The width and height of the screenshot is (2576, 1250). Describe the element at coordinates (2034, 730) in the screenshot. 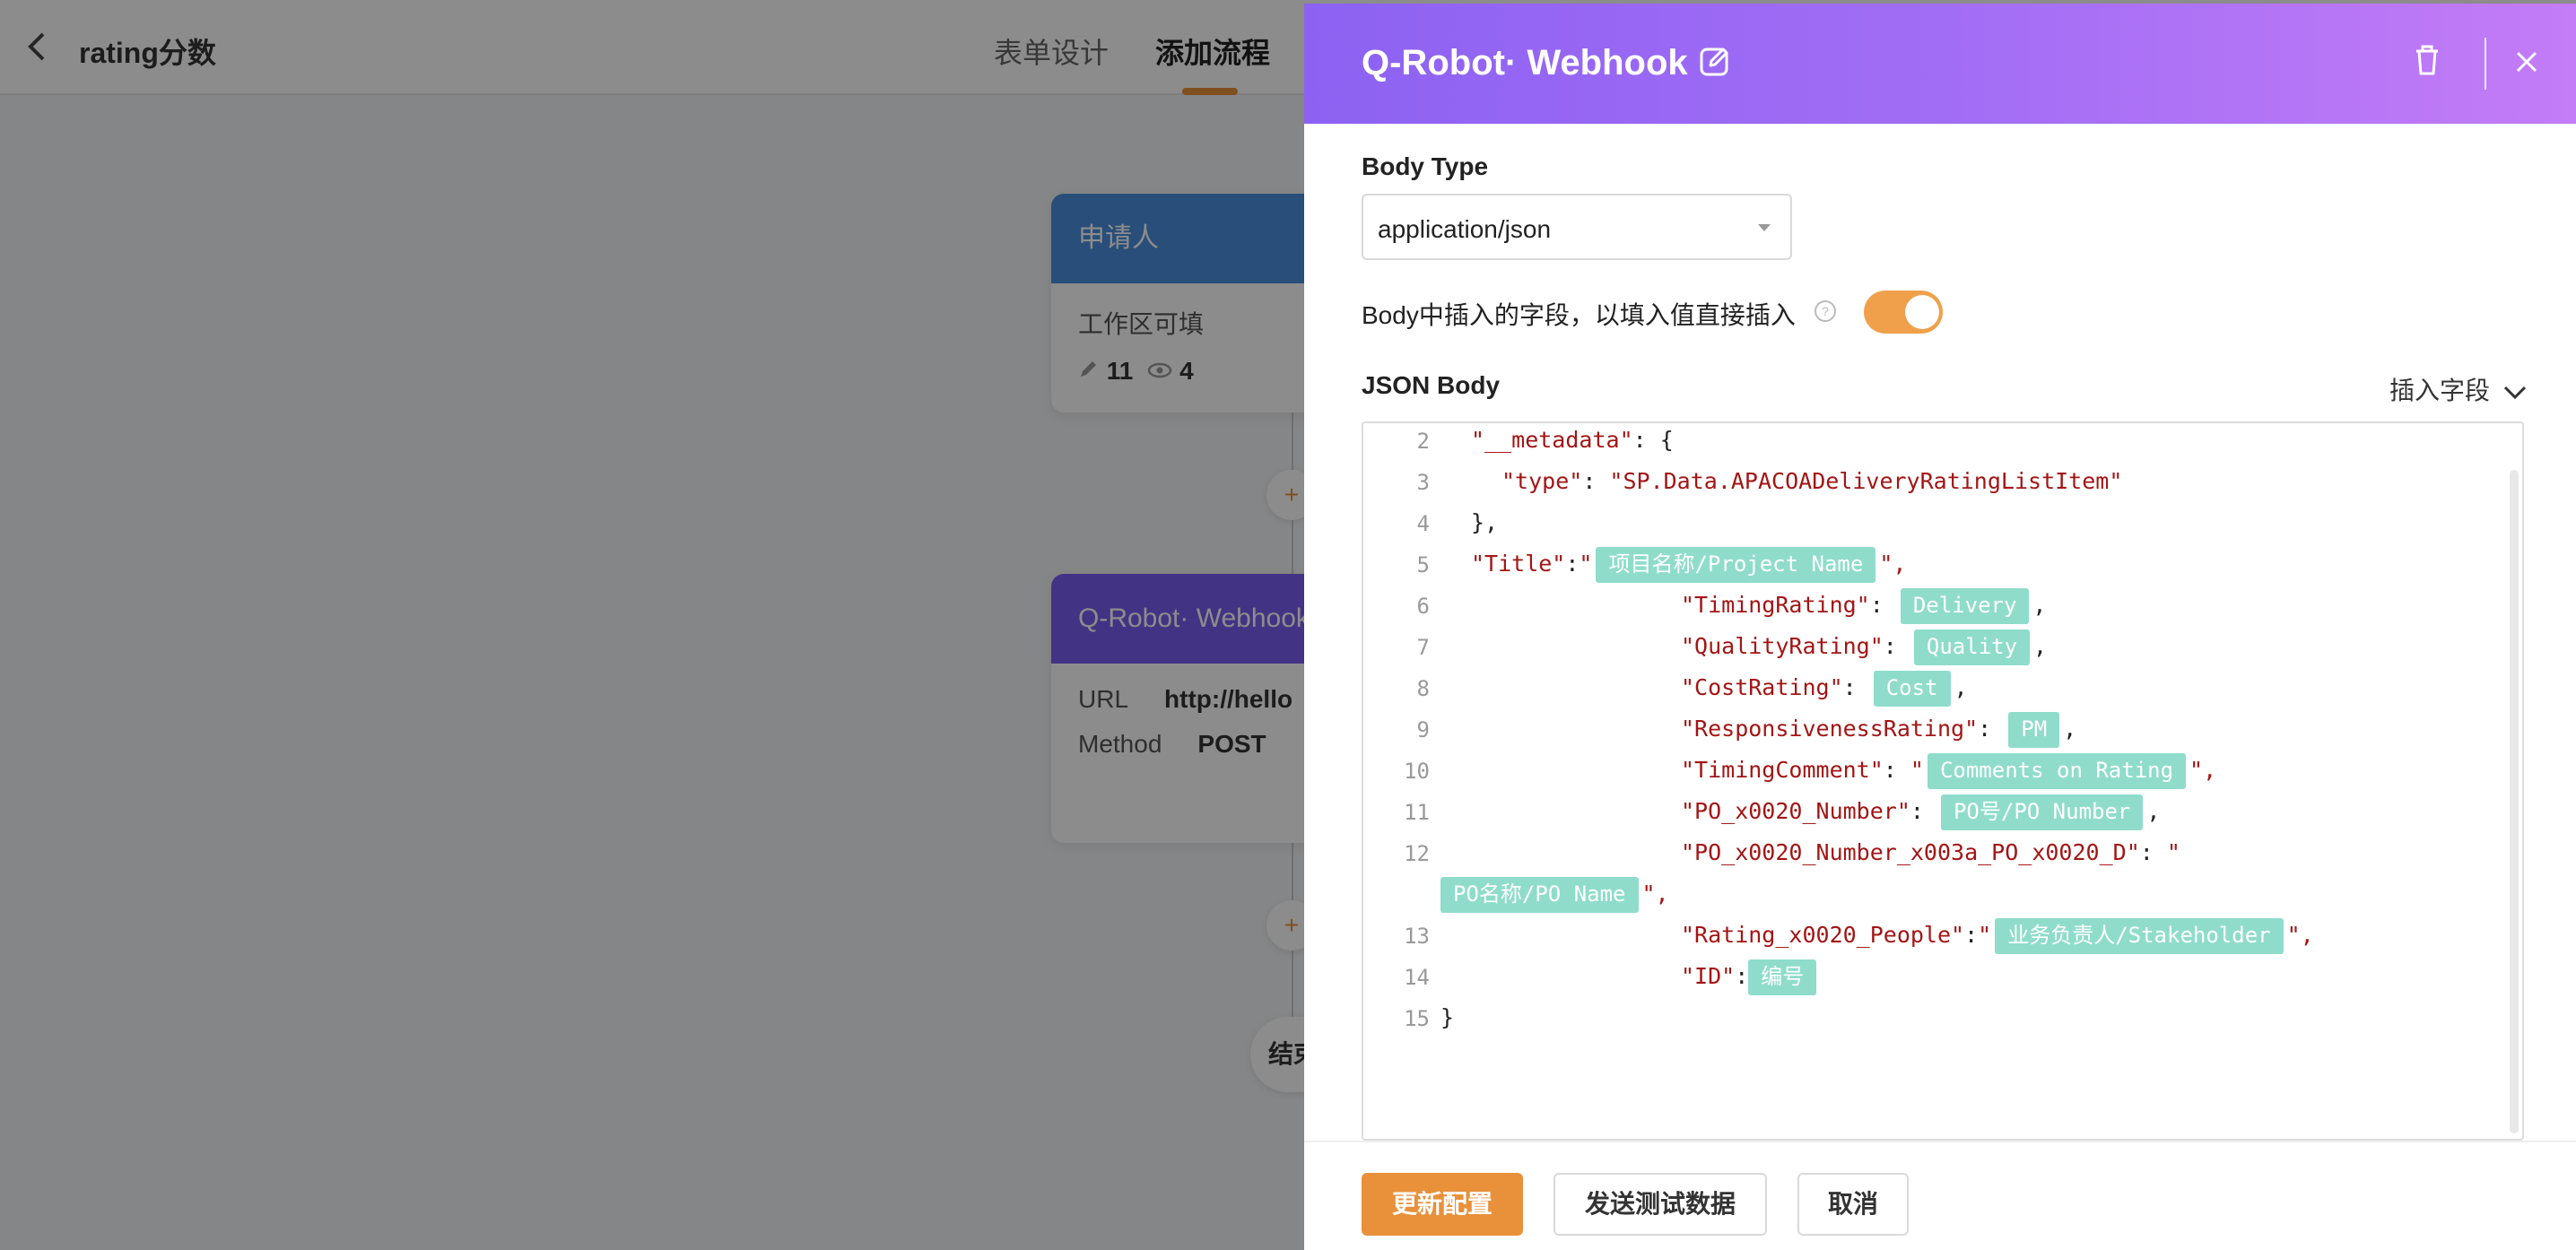

I see `field-tag: PM` at that location.